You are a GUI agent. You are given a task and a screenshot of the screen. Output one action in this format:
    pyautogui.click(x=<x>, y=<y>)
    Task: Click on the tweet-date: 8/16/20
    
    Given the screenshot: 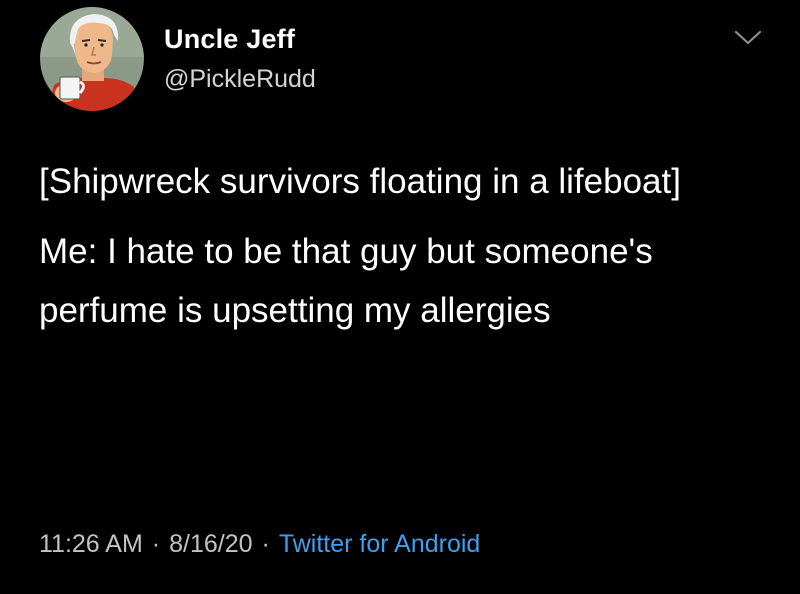 What is the action you would take?
    pyautogui.click(x=210, y=544)
    